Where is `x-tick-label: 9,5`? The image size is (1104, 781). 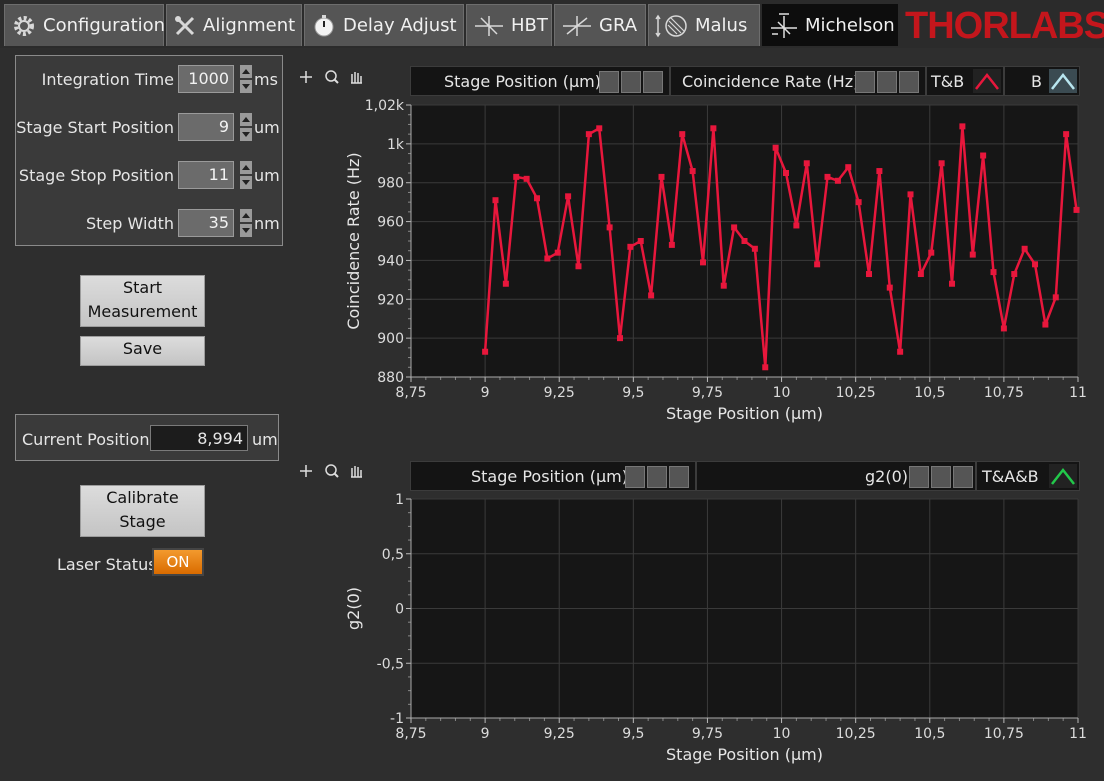
x-tick-label: 9,5 is located at coordinates (633, 734).